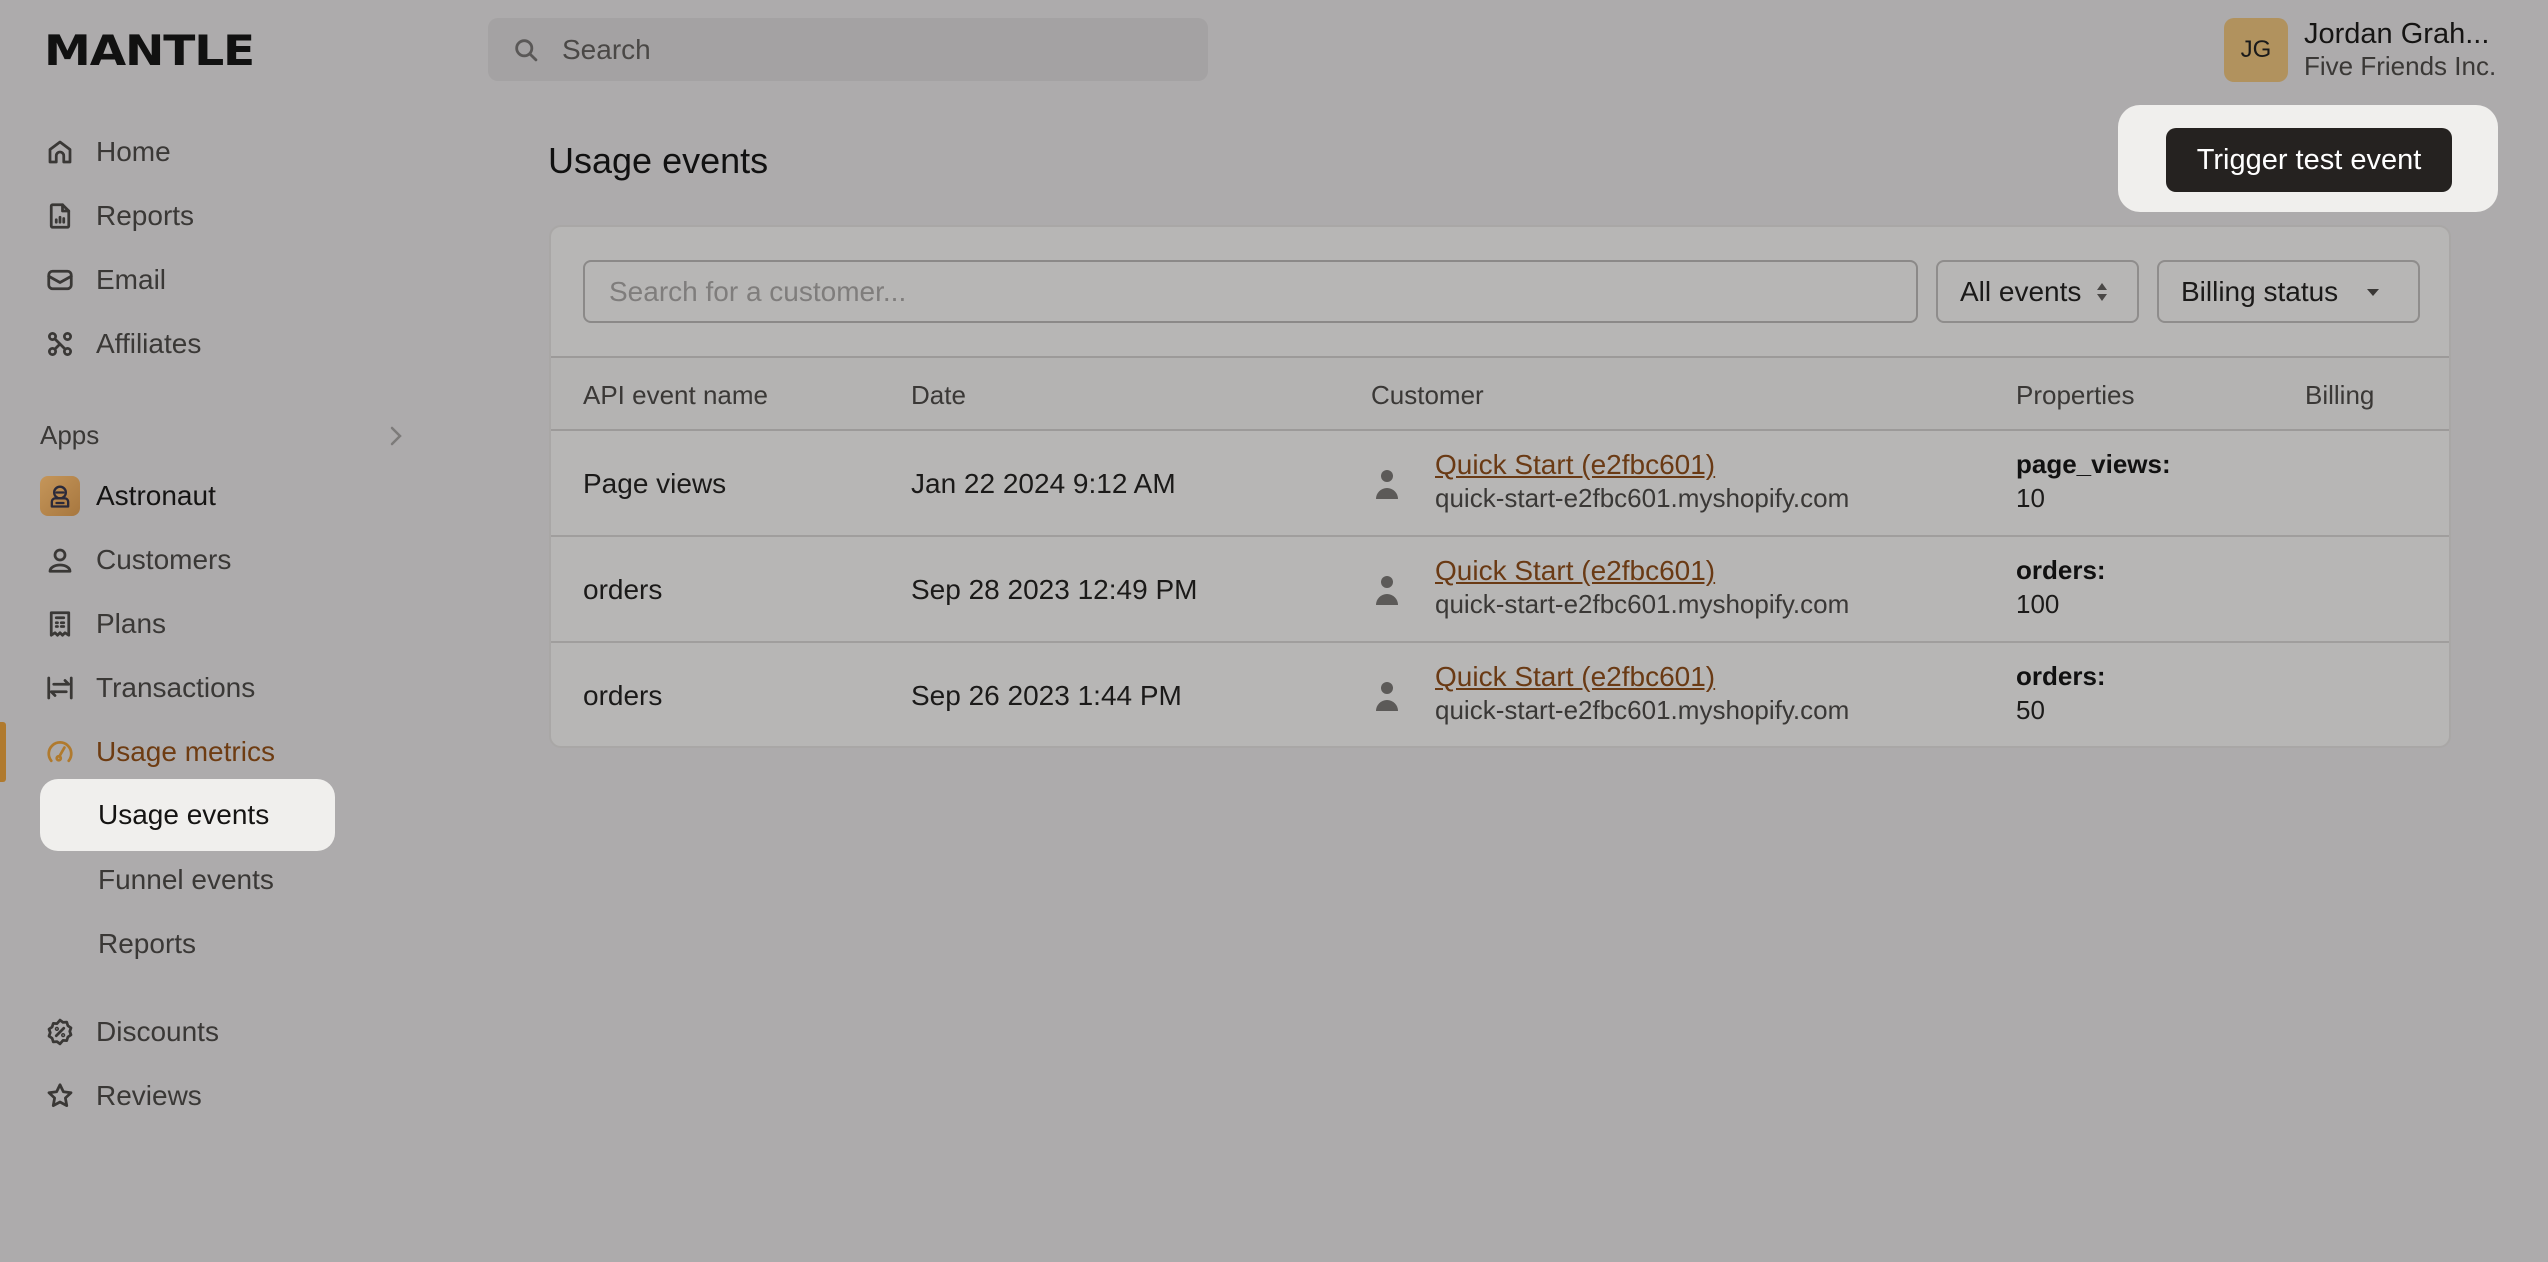  I want to click on sidebar-item-customers: Customers, so click(135, 560).